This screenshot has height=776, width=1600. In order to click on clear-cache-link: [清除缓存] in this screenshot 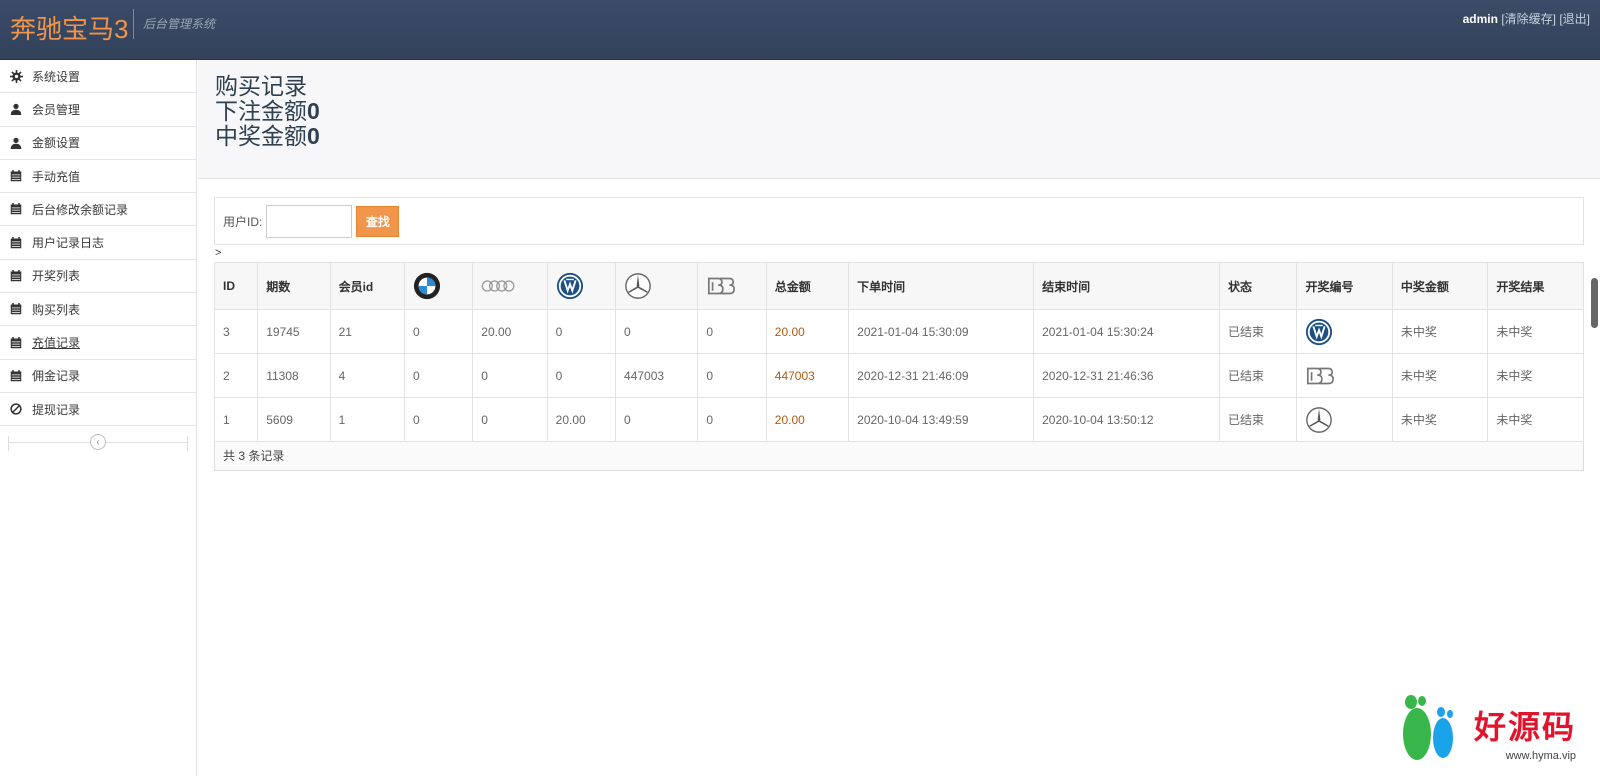, I will do `click(1528, 19)`.